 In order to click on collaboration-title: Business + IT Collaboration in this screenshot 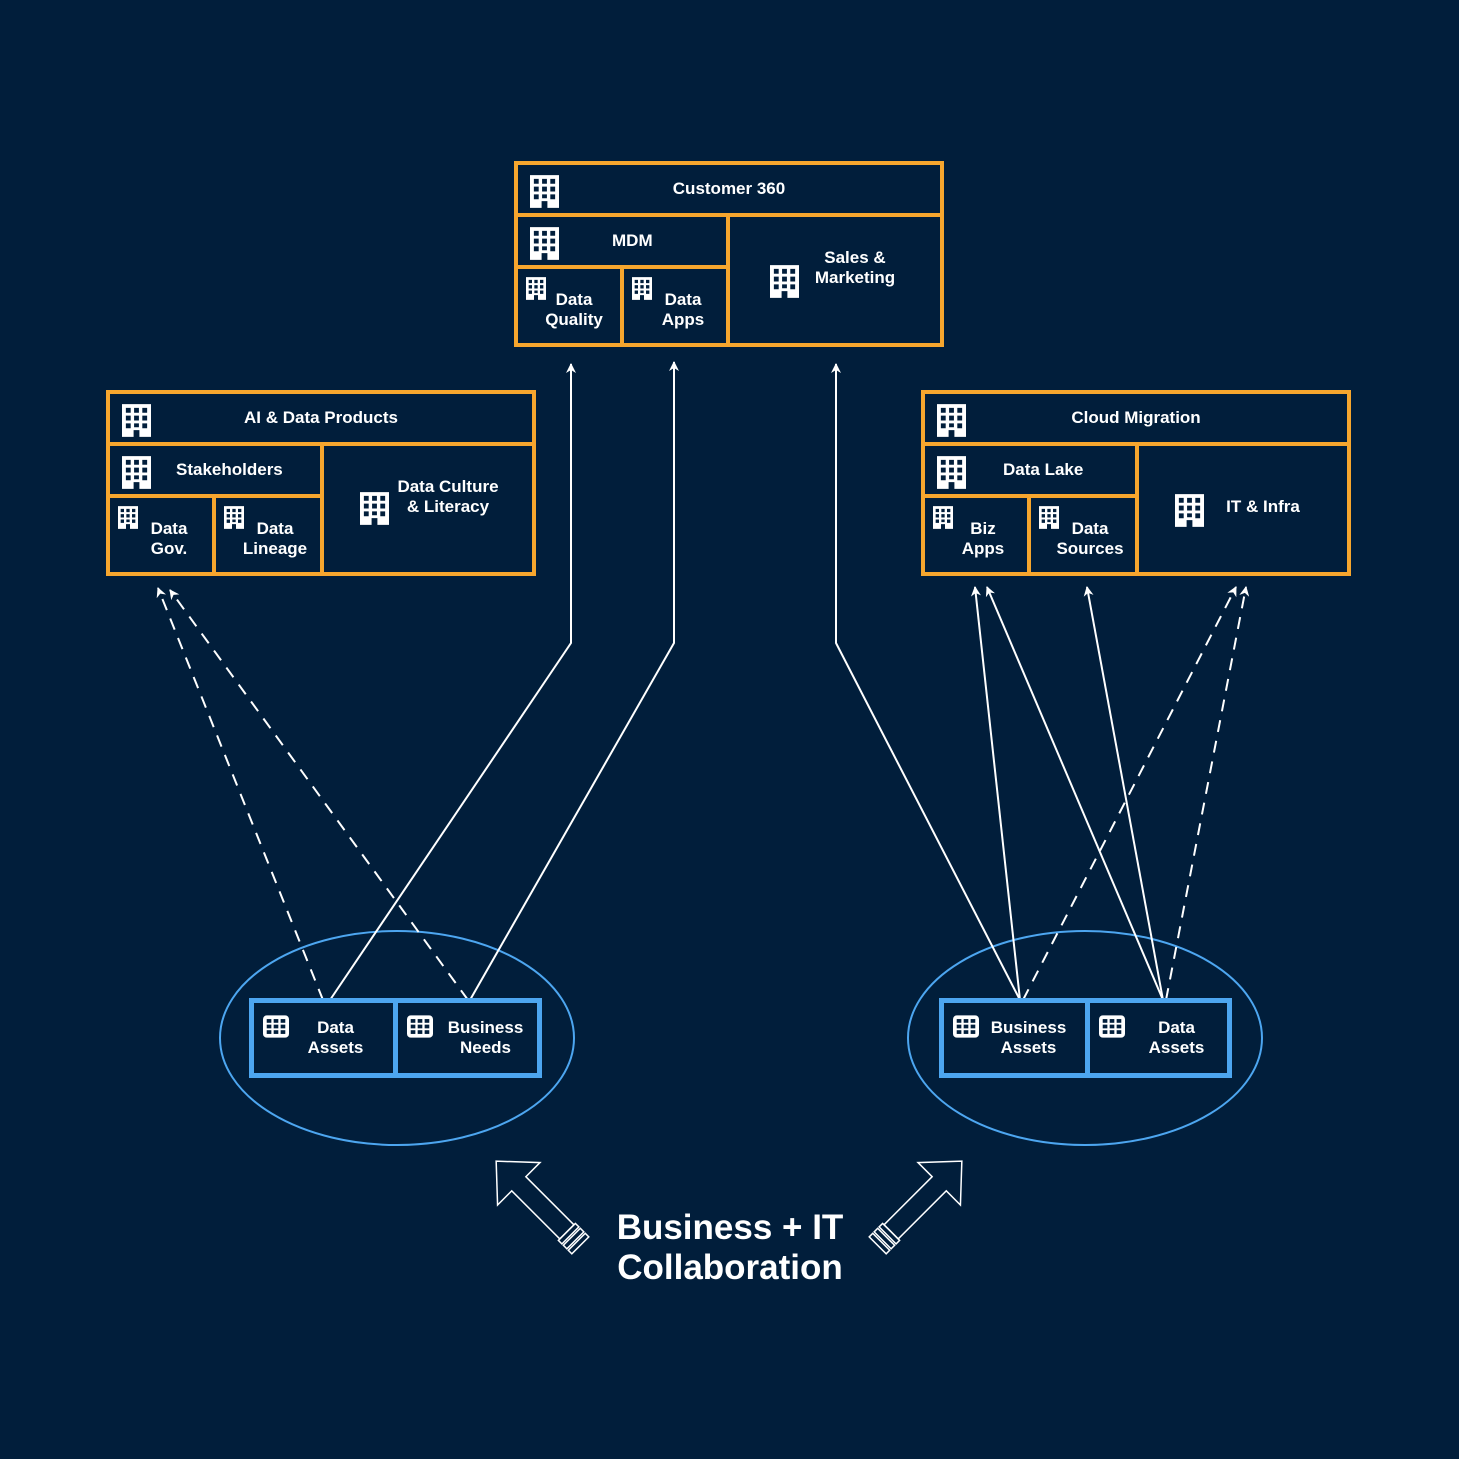, I will do `click(730, 1247)`.